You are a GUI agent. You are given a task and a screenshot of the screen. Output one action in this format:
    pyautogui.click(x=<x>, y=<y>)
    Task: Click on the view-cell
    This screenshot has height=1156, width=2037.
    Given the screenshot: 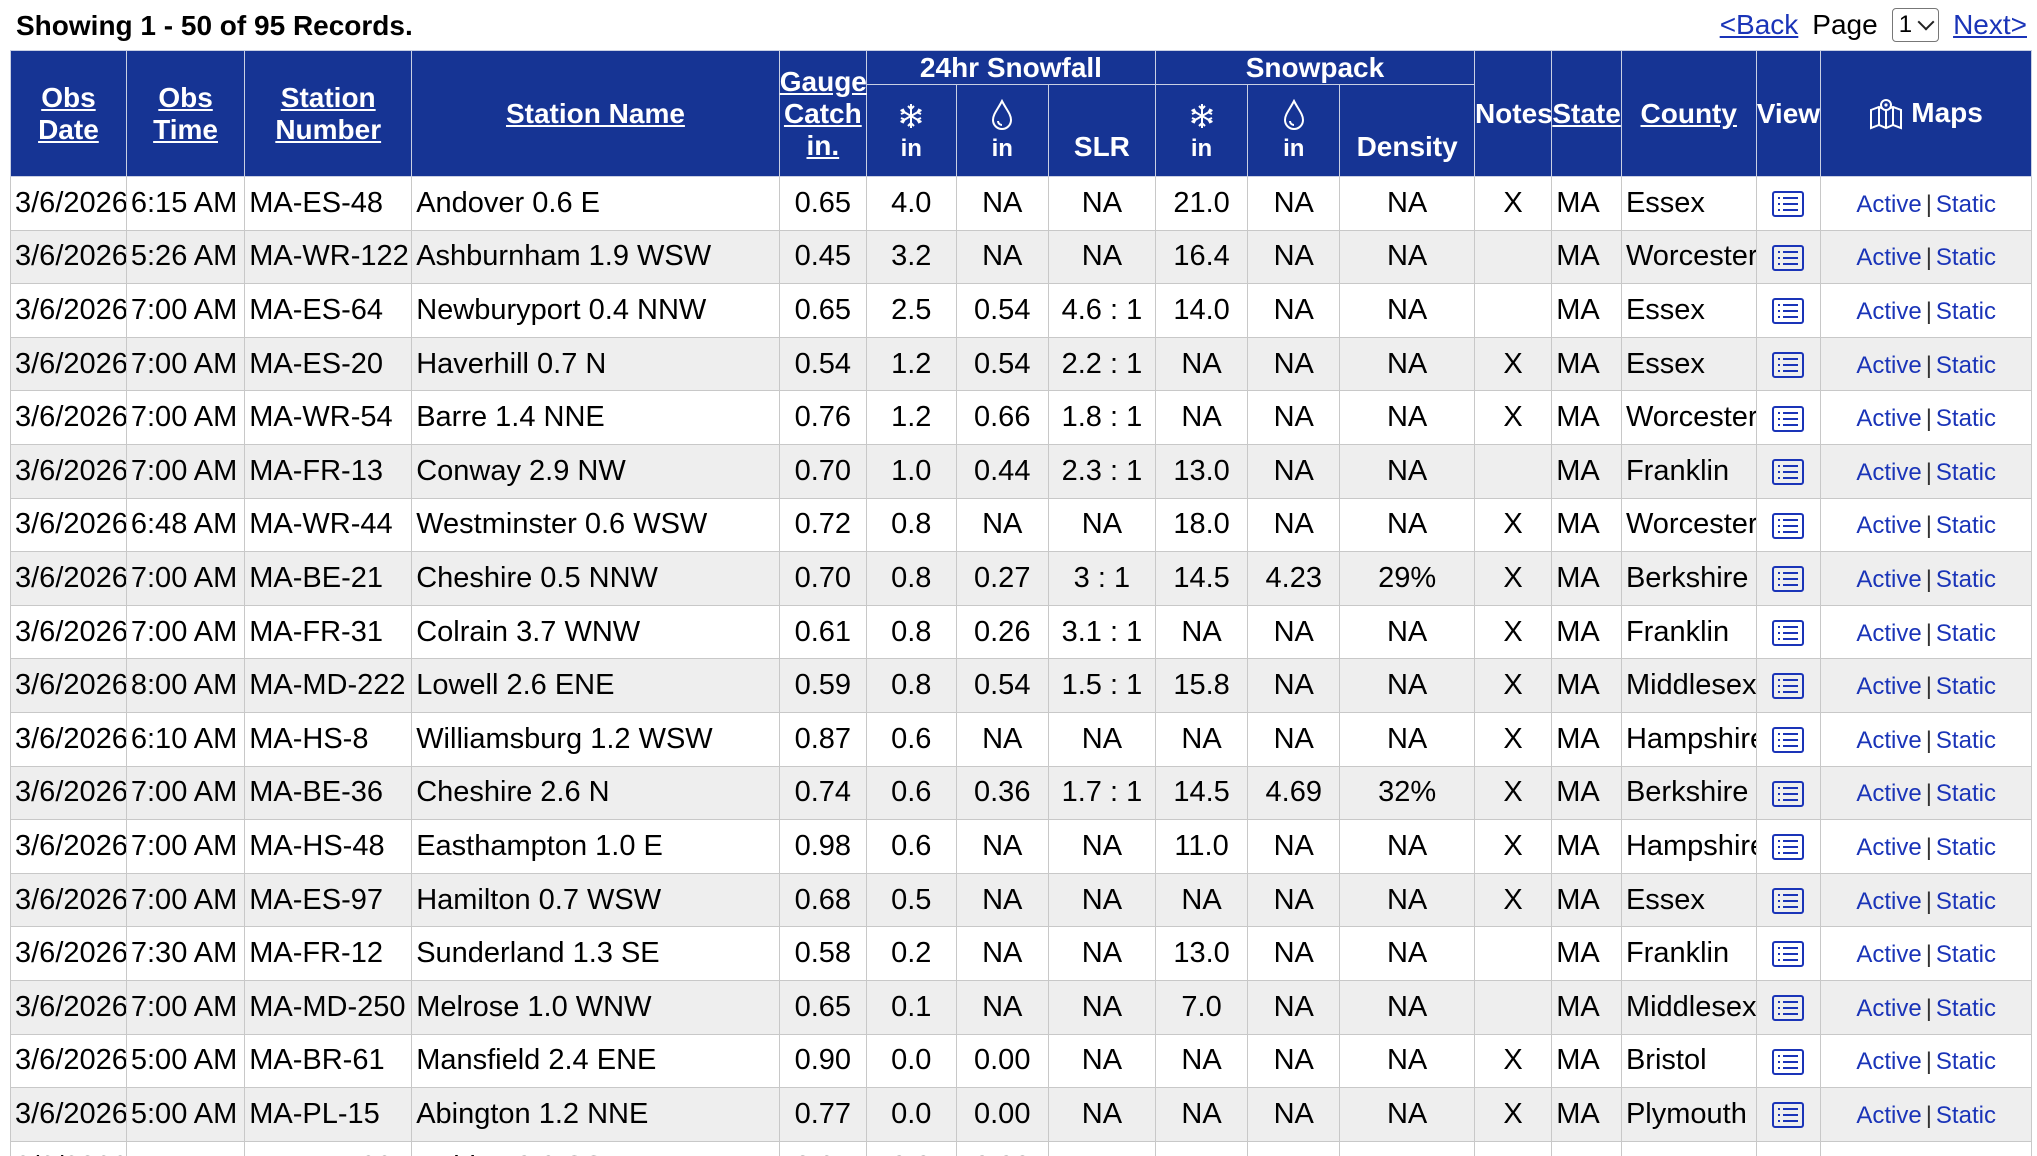 What is the action you would take?
    pyautogui.click(x=1788, y=203)
    